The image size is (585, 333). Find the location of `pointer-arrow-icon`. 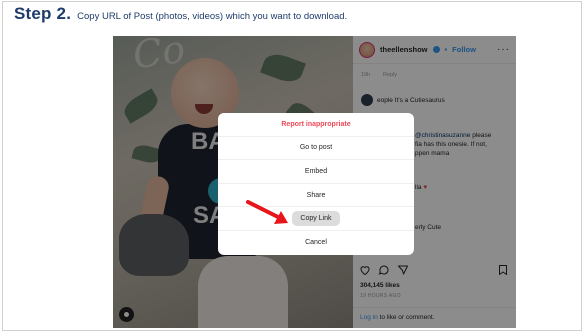

pointer-arrow-icon is located at coordinates (267, 212).